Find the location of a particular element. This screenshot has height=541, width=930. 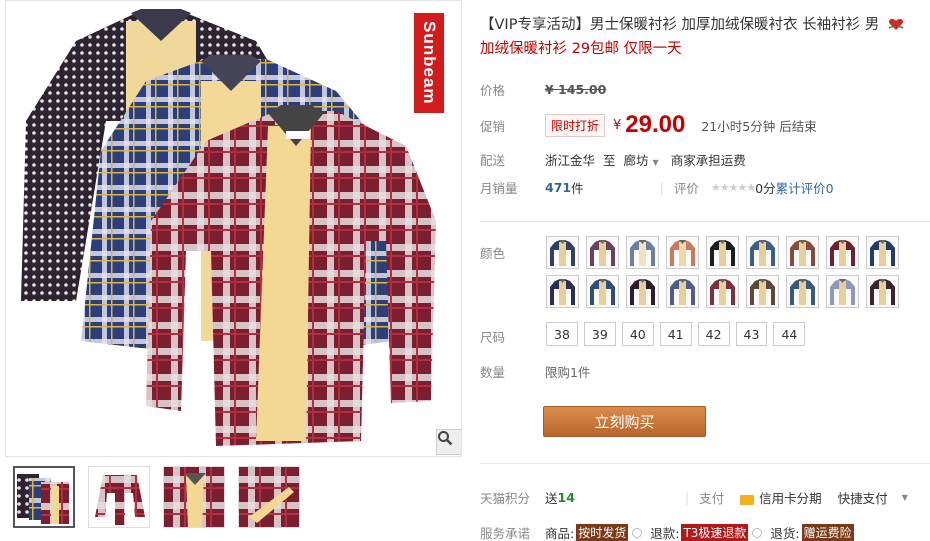

size-option-42: 42 is located at coordinates (713, 334).